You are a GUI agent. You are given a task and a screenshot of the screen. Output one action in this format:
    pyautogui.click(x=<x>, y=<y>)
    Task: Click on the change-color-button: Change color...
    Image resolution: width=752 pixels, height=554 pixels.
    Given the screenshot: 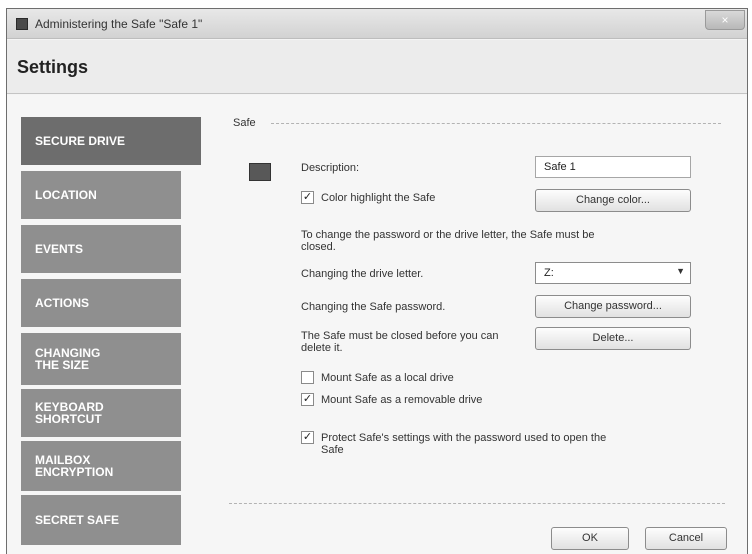 What is the action you would take?
    pyautogui.click(x=613, y=200)
    